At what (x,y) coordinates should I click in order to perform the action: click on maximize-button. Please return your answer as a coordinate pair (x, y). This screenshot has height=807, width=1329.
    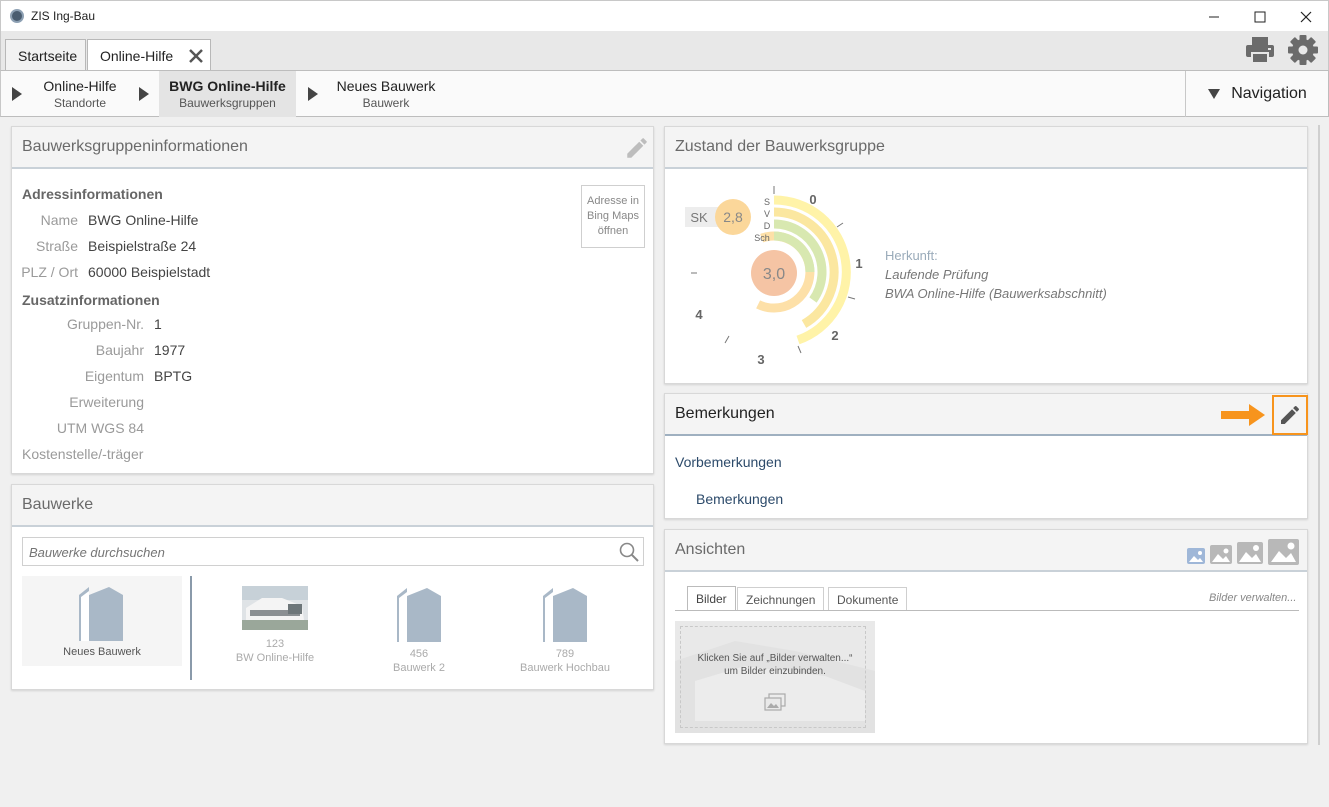
    Looking at the image, I should click on (1260, 16).